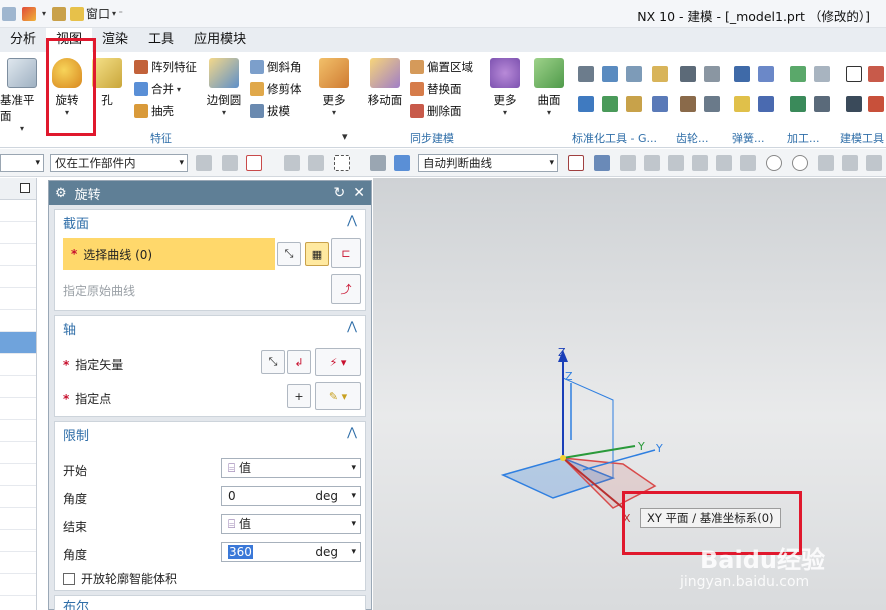 The width and height of the screenshot is (886, 610). I want to click on open-profile-row: 开放轮廓智能体积, so click(120, 578).